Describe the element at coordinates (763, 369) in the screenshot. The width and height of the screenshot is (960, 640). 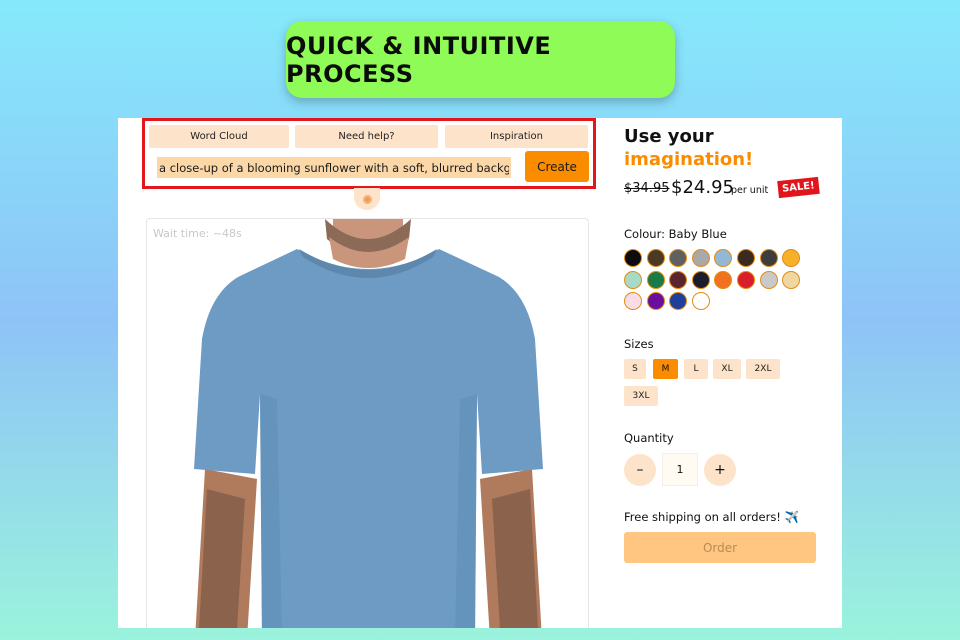
I see `size-2xl: 2XL` at that location.